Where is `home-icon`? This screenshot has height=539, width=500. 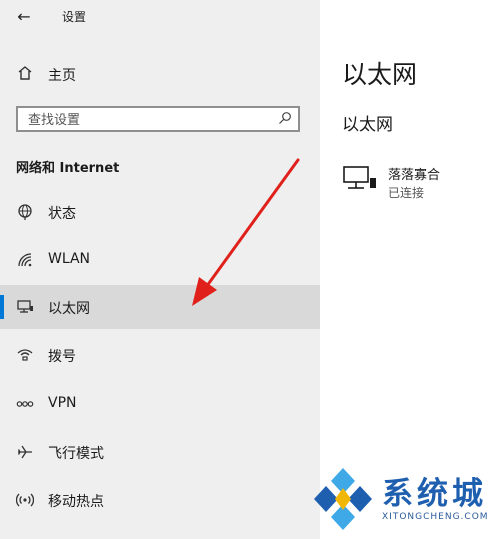
home-icon is located at coordinates (25, 73).